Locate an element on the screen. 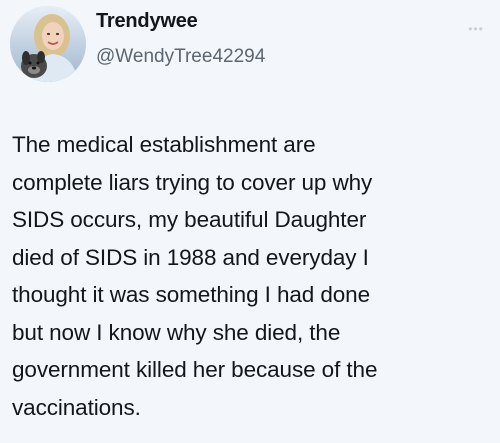 Image resolution: width=500 pixels, height=443 pixels. tweet-text-line: vaccinations. is located at coordinates (76, 407).